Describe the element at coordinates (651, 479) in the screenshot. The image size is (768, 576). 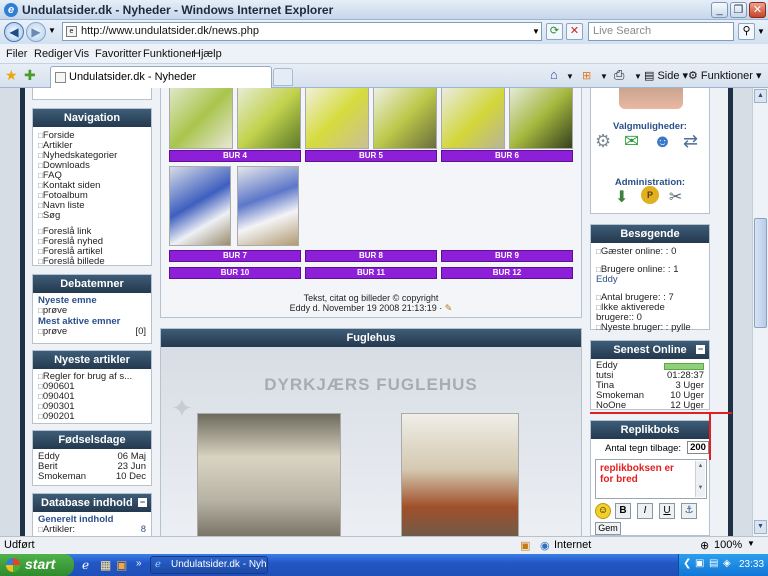
I see `shoutbox-textarea: replikboksen er for bred ▲ ▼` at that location.